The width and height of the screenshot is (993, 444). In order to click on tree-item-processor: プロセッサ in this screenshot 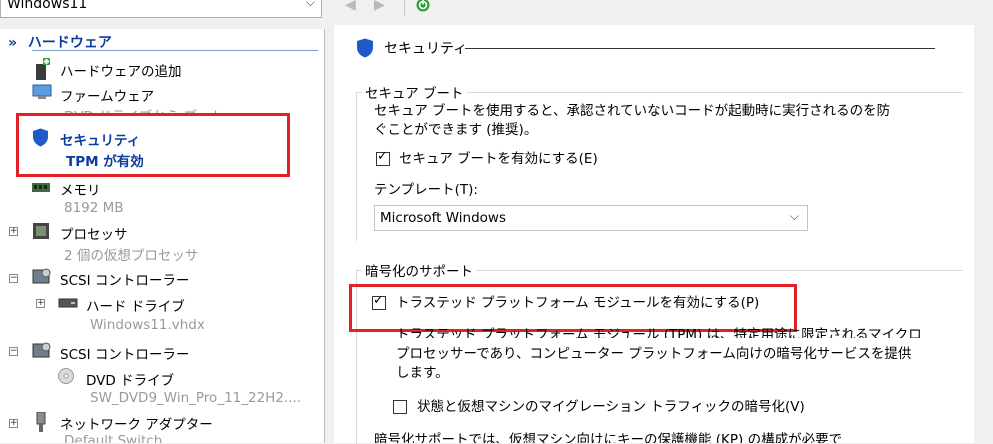, I will do `click(94, 233)`.